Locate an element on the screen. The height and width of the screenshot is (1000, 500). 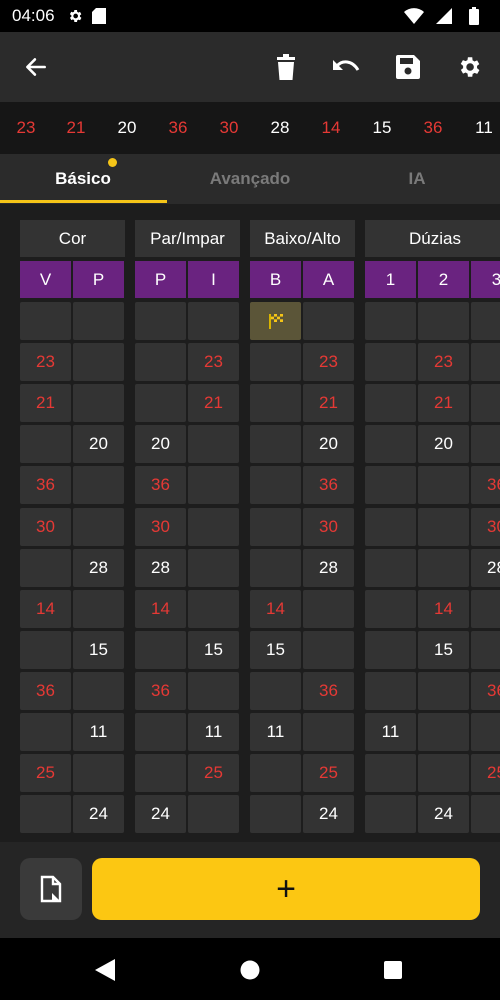
back-arrow-icon is located at coordinates (36, 67).